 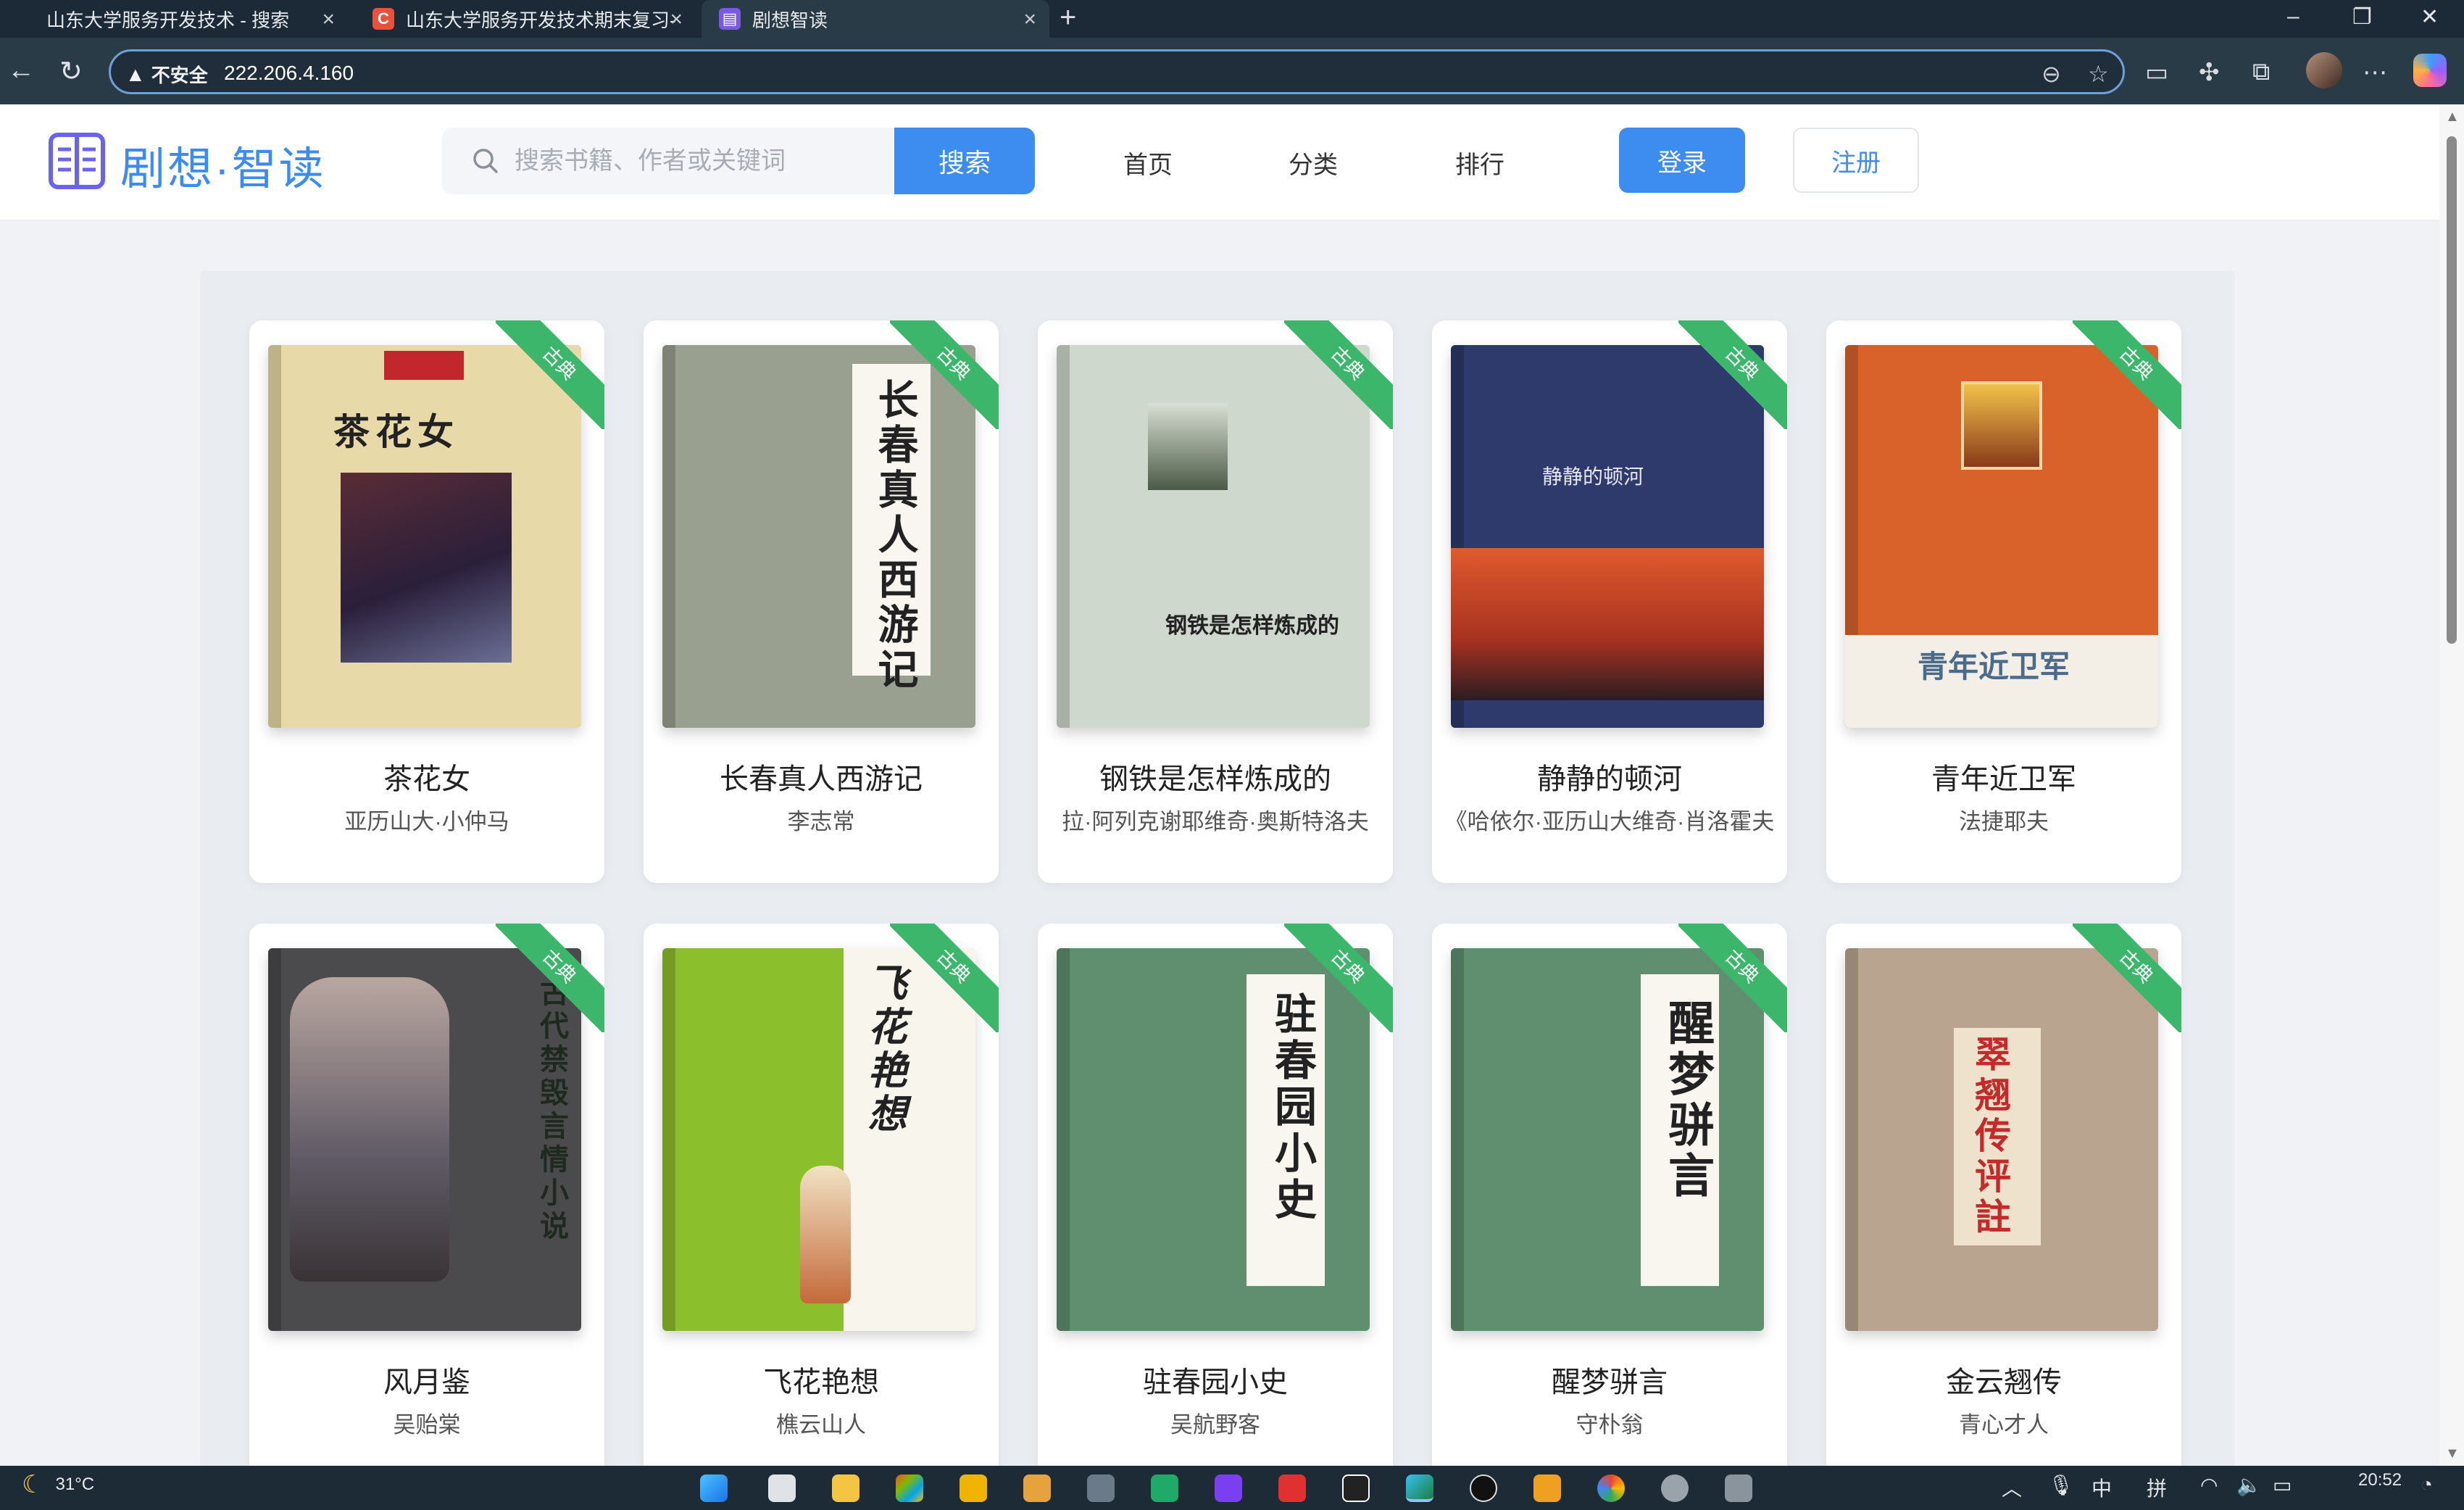 I want to click on os-taskbar: ☾ 31°C ︿ 🎙 中 拼 ◠ 🔈 ▭ 20:52 ◔, so click(x=1232, y=1488).